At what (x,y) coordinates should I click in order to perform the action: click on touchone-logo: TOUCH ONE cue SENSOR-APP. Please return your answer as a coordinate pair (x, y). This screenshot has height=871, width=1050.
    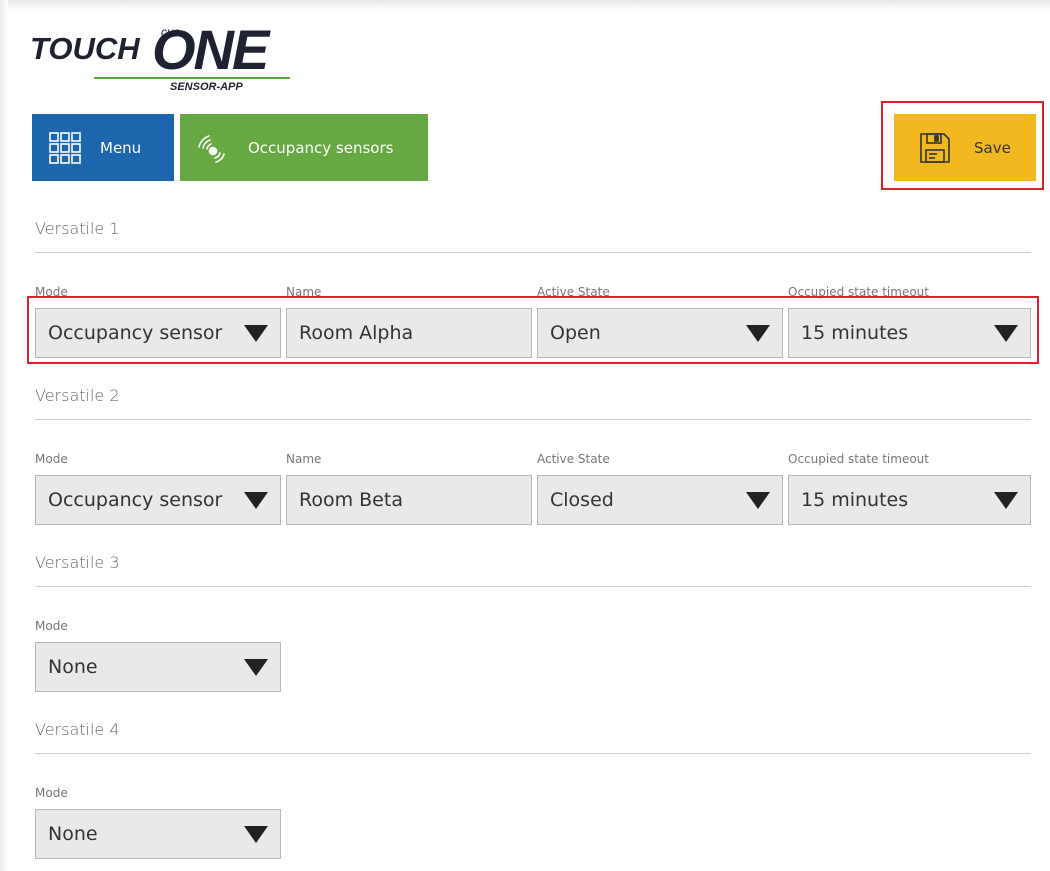
    Looking at the image, I should click on (165, 61).